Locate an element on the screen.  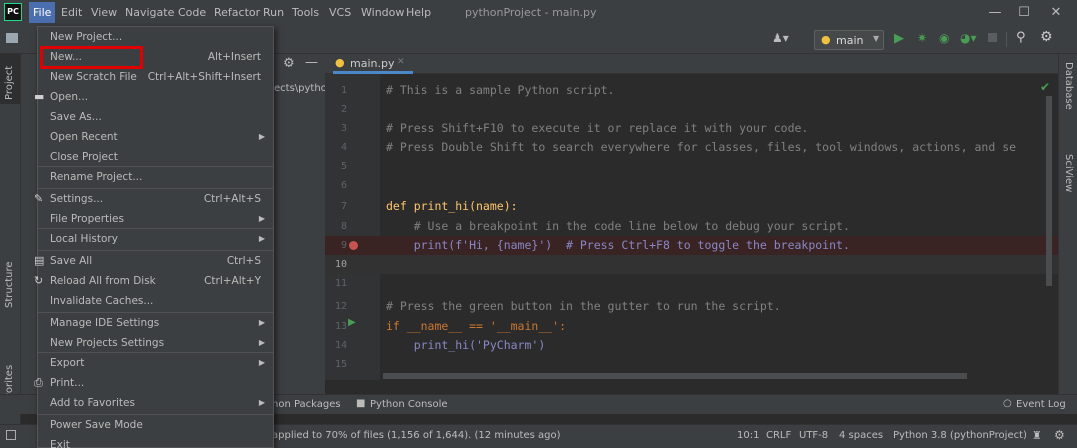
menu-vcs: VCS is located at coordinates (340, 12).